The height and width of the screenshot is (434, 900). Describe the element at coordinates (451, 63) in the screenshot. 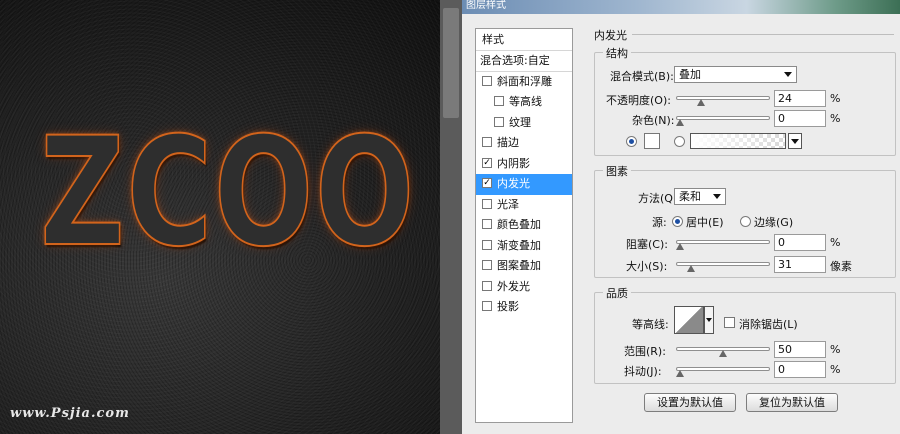

I see `scrollbar-thumb` at that location.